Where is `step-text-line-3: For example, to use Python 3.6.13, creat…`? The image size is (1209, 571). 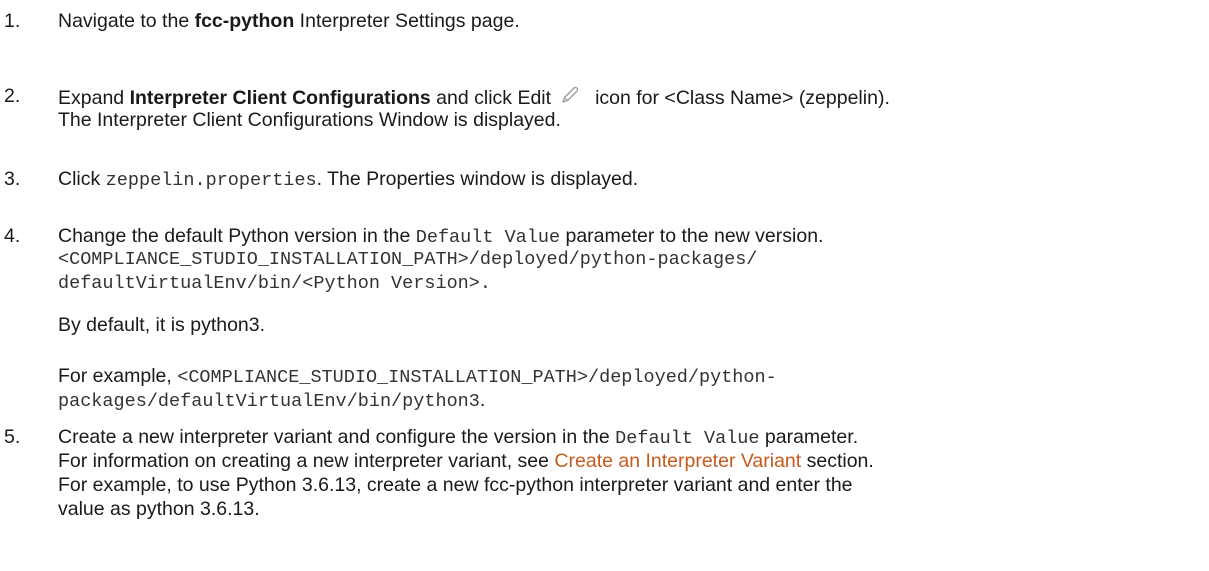
step-text-line-3: For example, to use Python 3.6.13, creat… is located at coordinates (455, 485).